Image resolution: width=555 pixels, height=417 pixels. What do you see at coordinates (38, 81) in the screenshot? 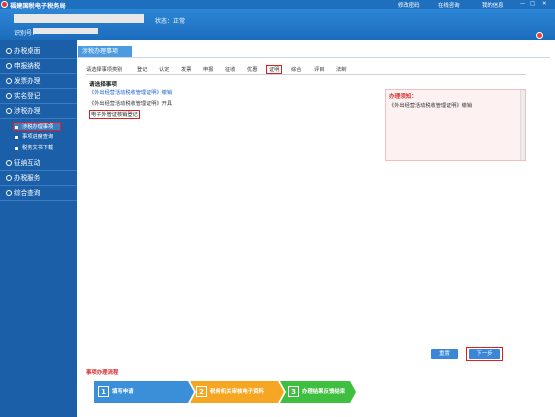
I see `sidebar-item-invoice: 发票办理` at bounding box center [38, 81].